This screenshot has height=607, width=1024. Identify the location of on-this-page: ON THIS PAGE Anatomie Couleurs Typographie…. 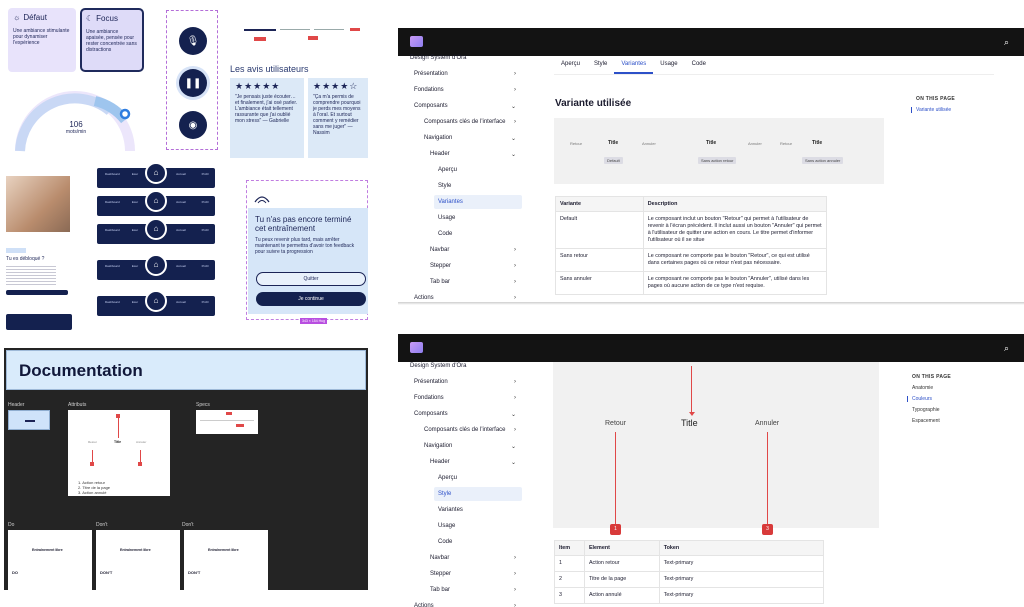
(929, 399).